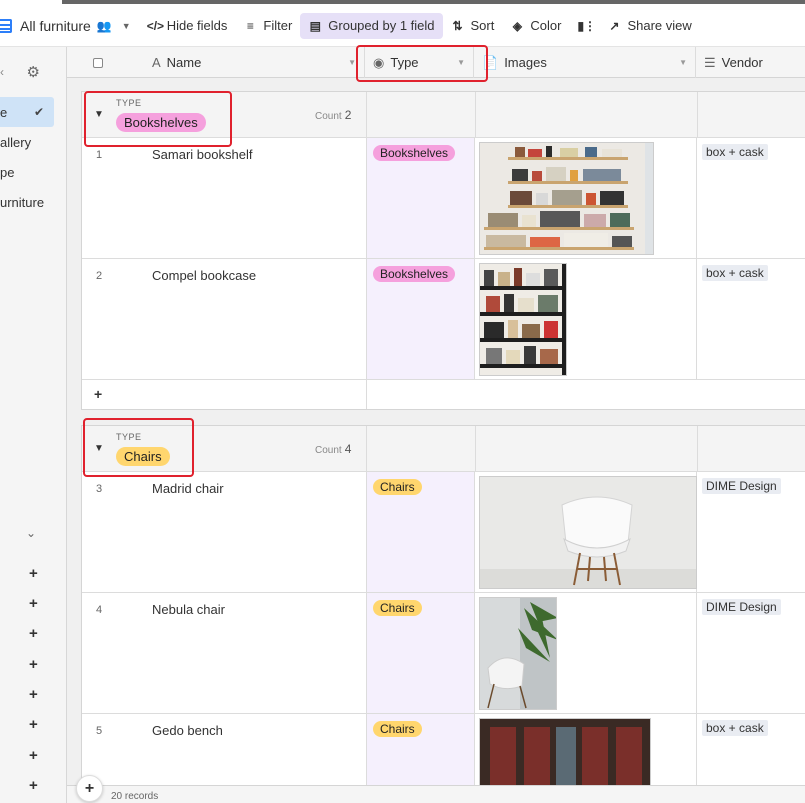  I want to click on sidebar-item-label: allery, so click(16, 142).